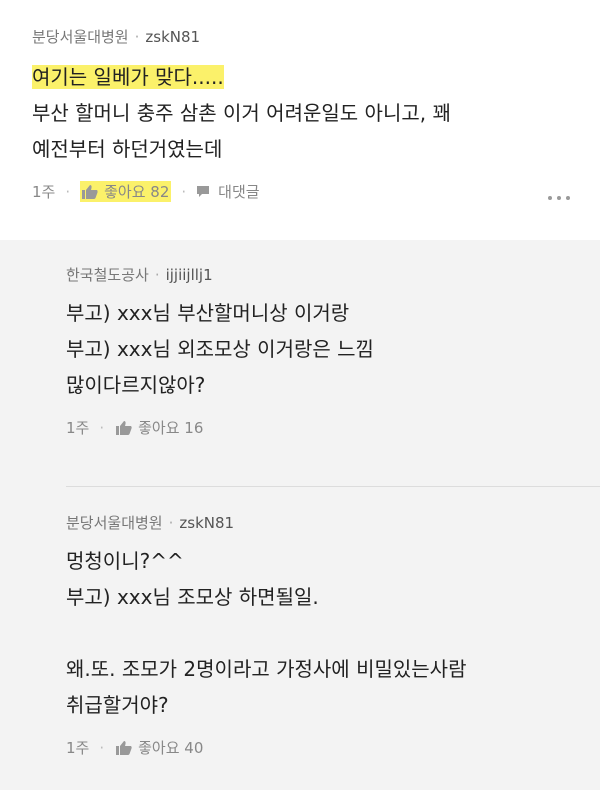 This screenshot has height=790, width=600. Describe the element at coordinates (107, 274) in the screenshot. I see `author-name: 한국철도공사` at that location.